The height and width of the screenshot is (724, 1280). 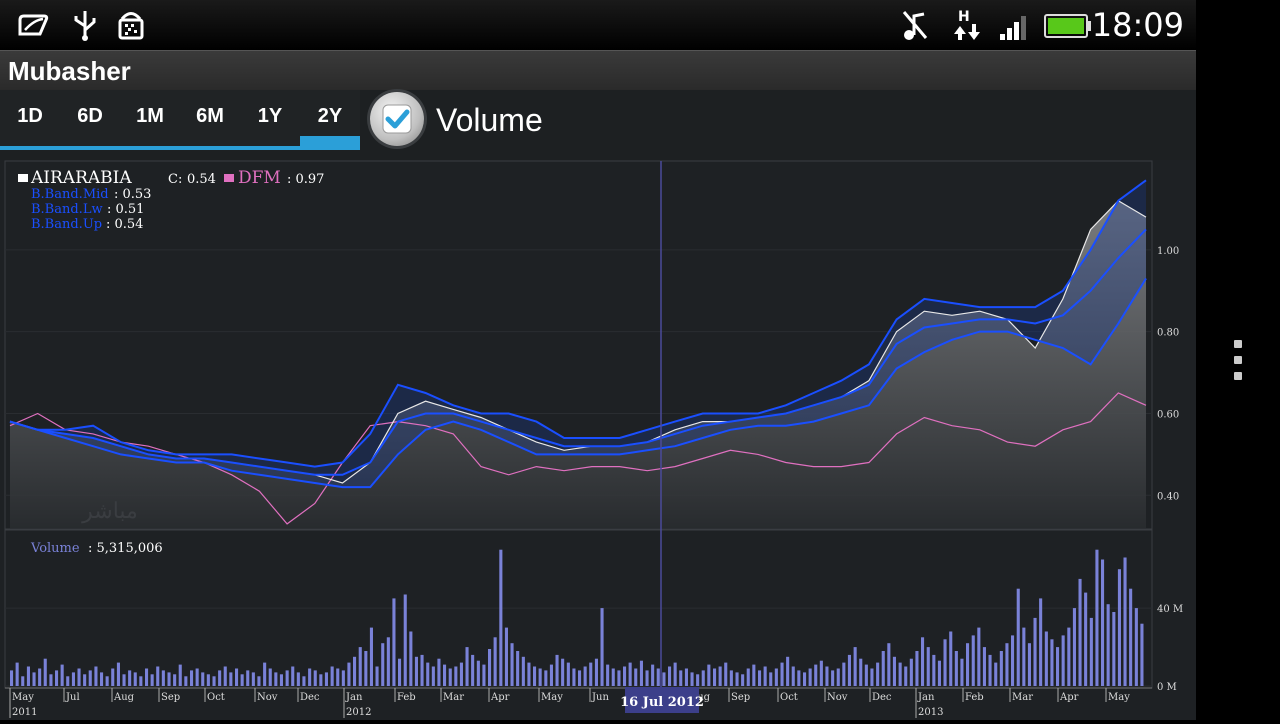 I want to click on volume-checkbox, so click(x=397, y=119).